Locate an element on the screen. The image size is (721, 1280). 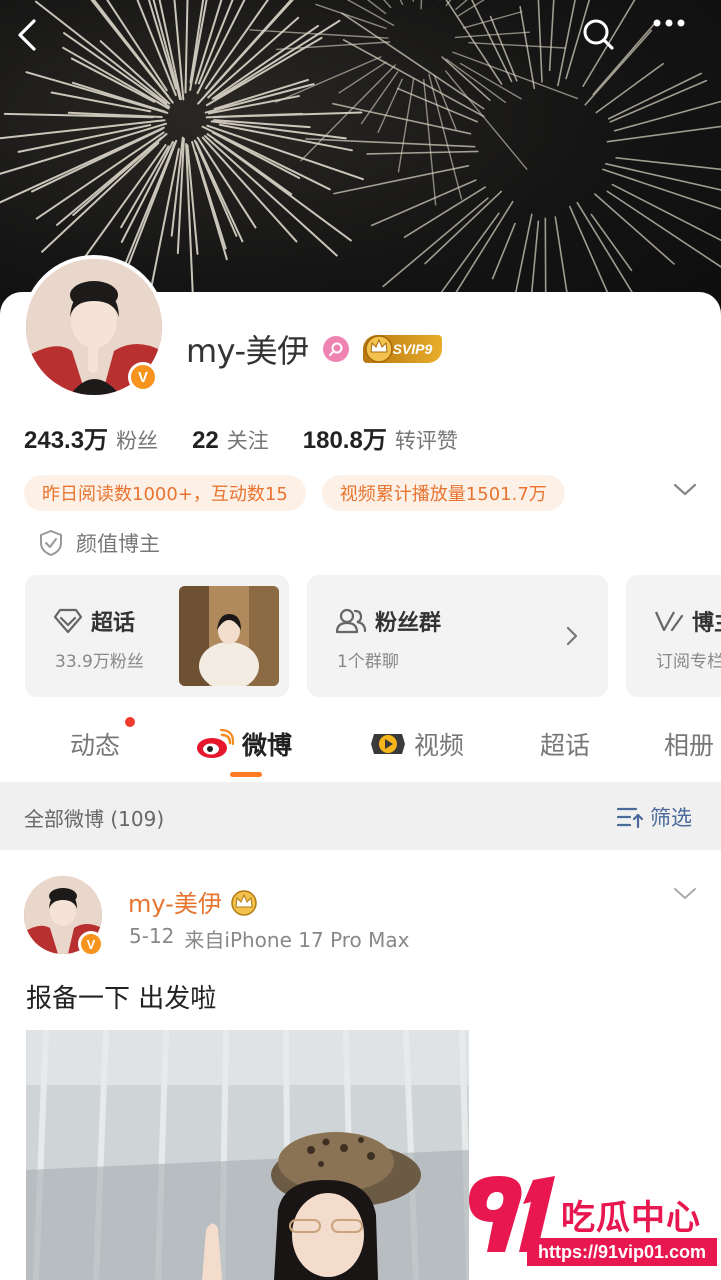
tab-label: 超话 is located at coordinates (565, 745).